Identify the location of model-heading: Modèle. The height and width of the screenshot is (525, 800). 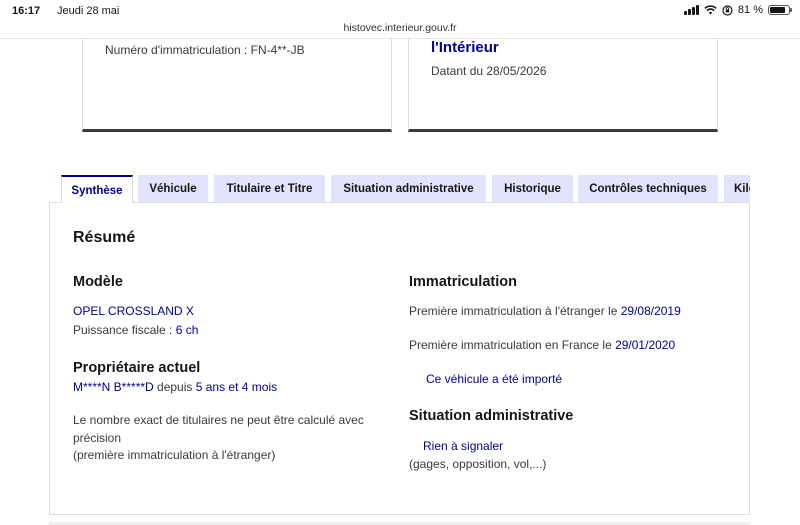
(98, 282).